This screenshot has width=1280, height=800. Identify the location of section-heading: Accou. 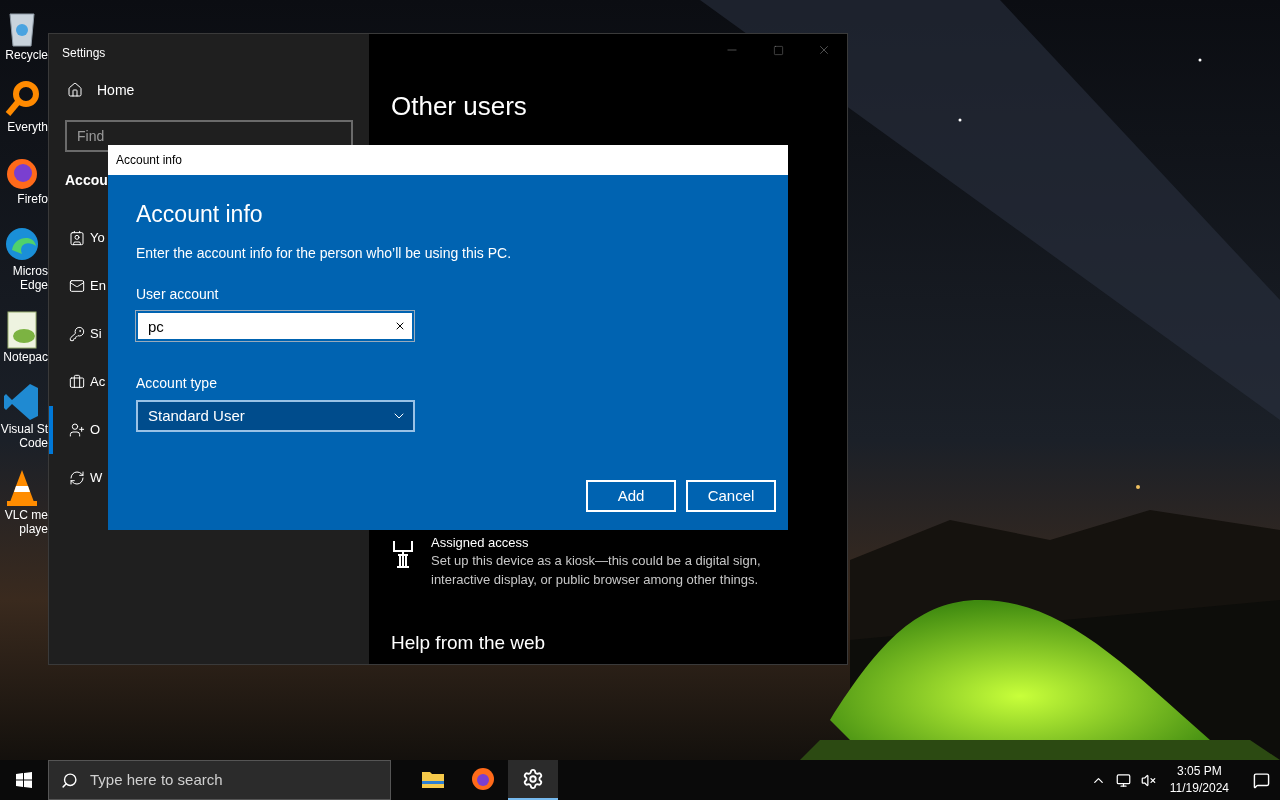
(86, 180).